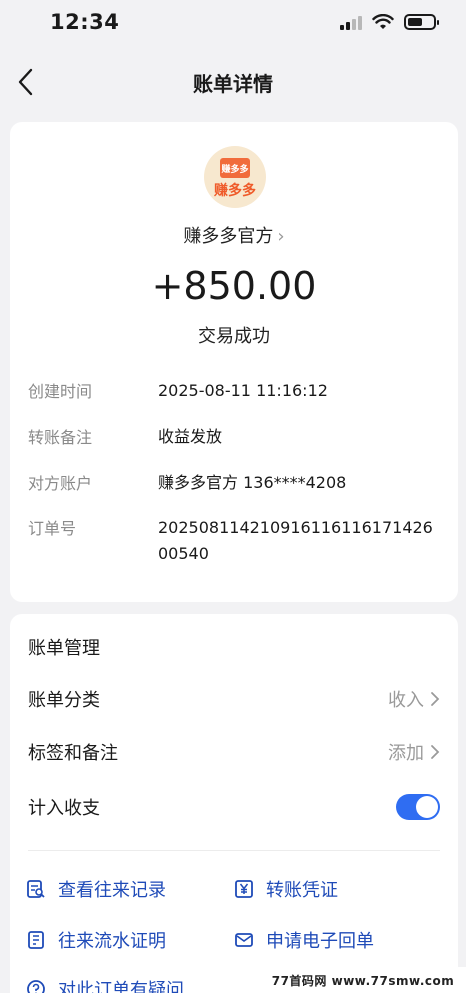 This screenshot has width=466, height=993. What do you see at coordinates (190, 436) in the screenshot?
I see `detail-value: 收益发放` at bounding box center [190, 436].